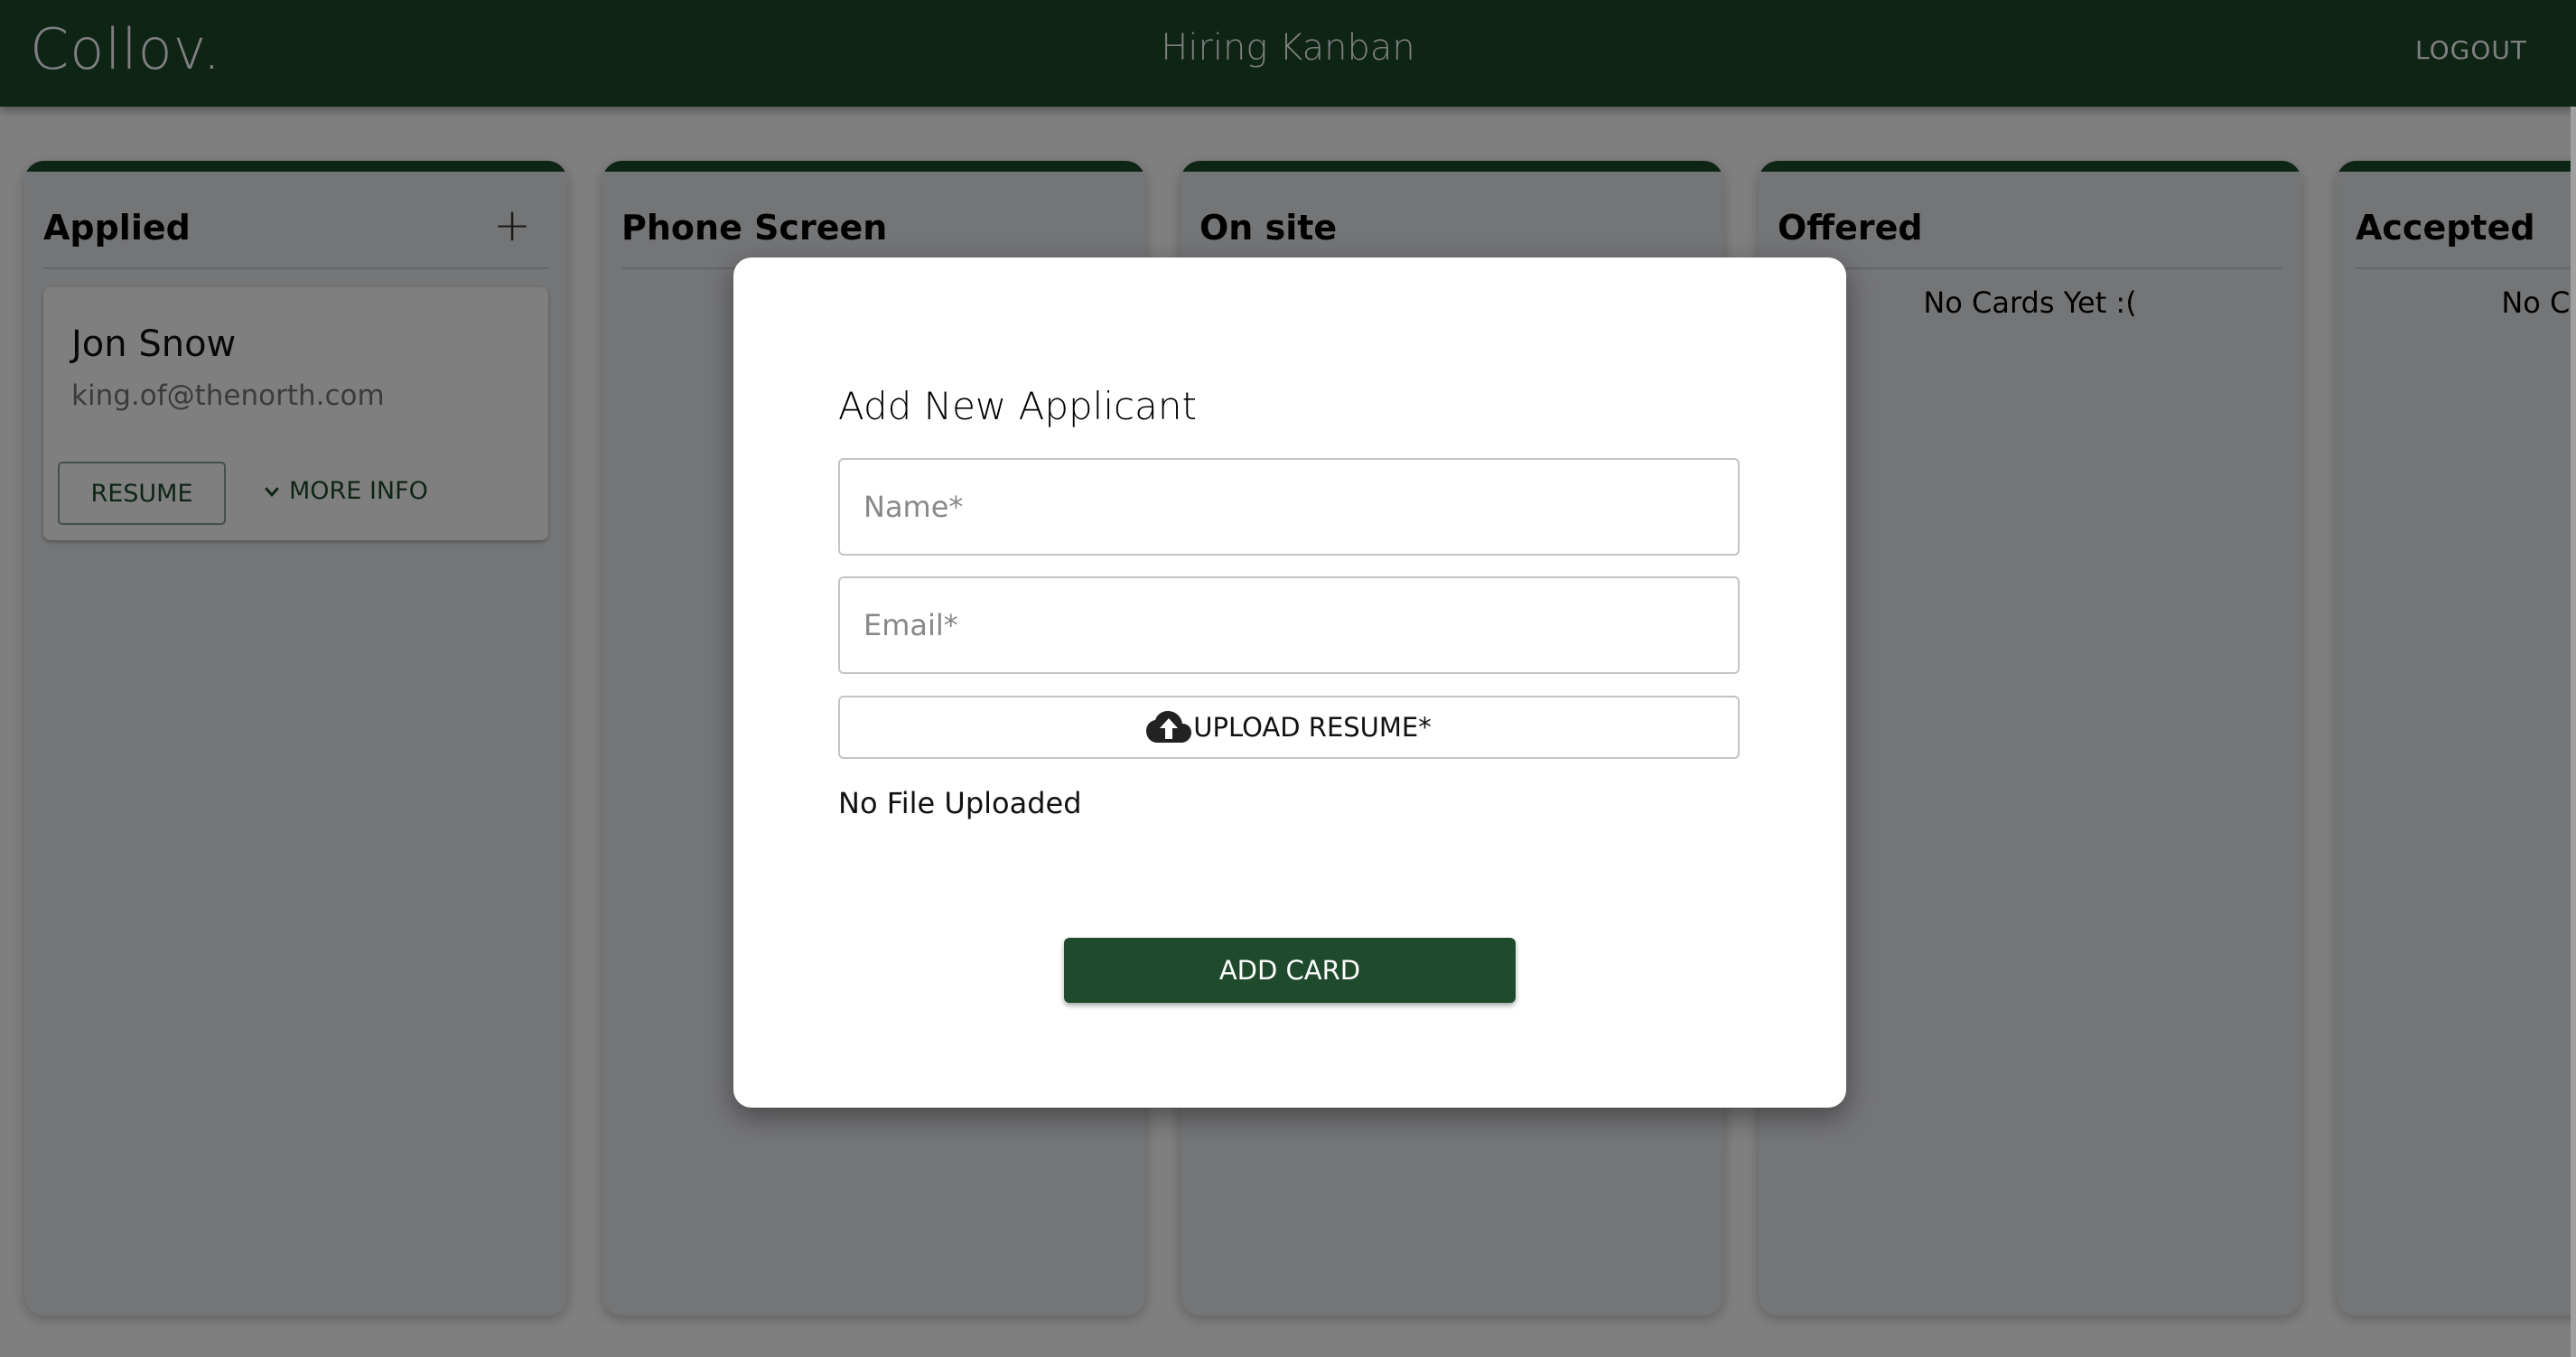 The height and width of the screenshot is (1357, 2576). I want to click on upload-label: UPLOAD RESUME*, so click(1312, 727).